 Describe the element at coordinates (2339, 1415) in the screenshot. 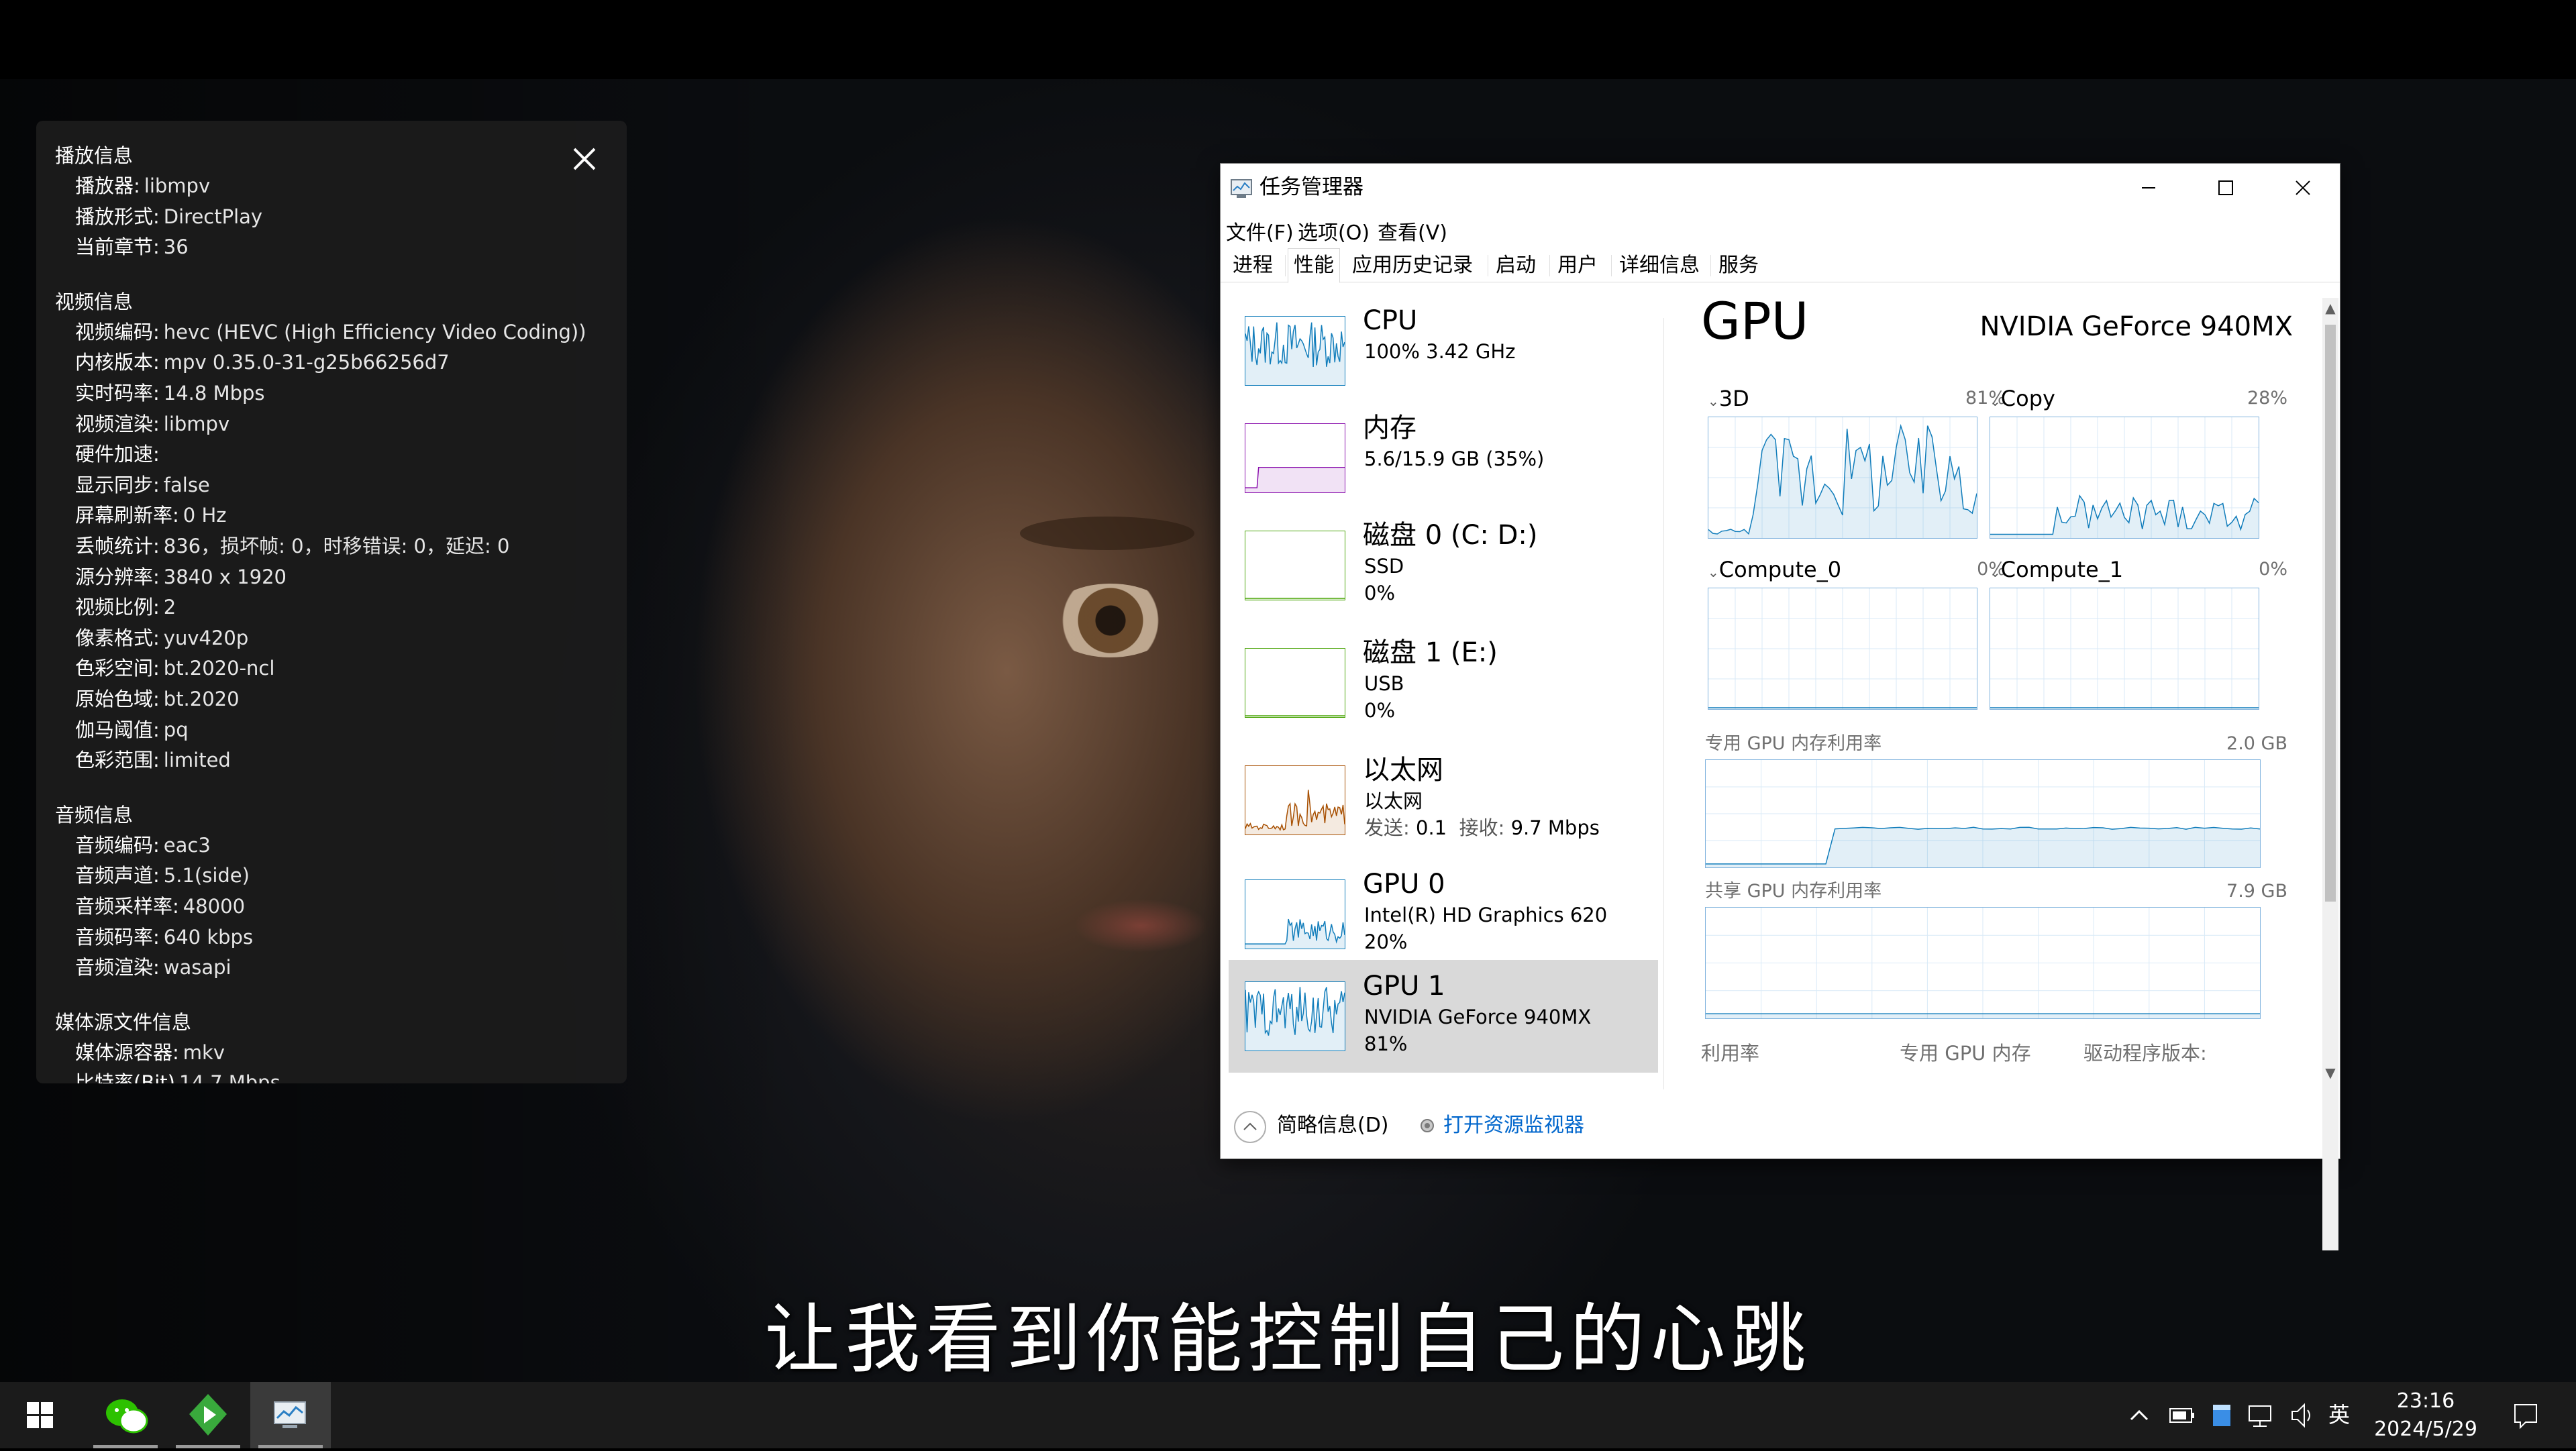

I see `input-method-indicator: 英` at that location.